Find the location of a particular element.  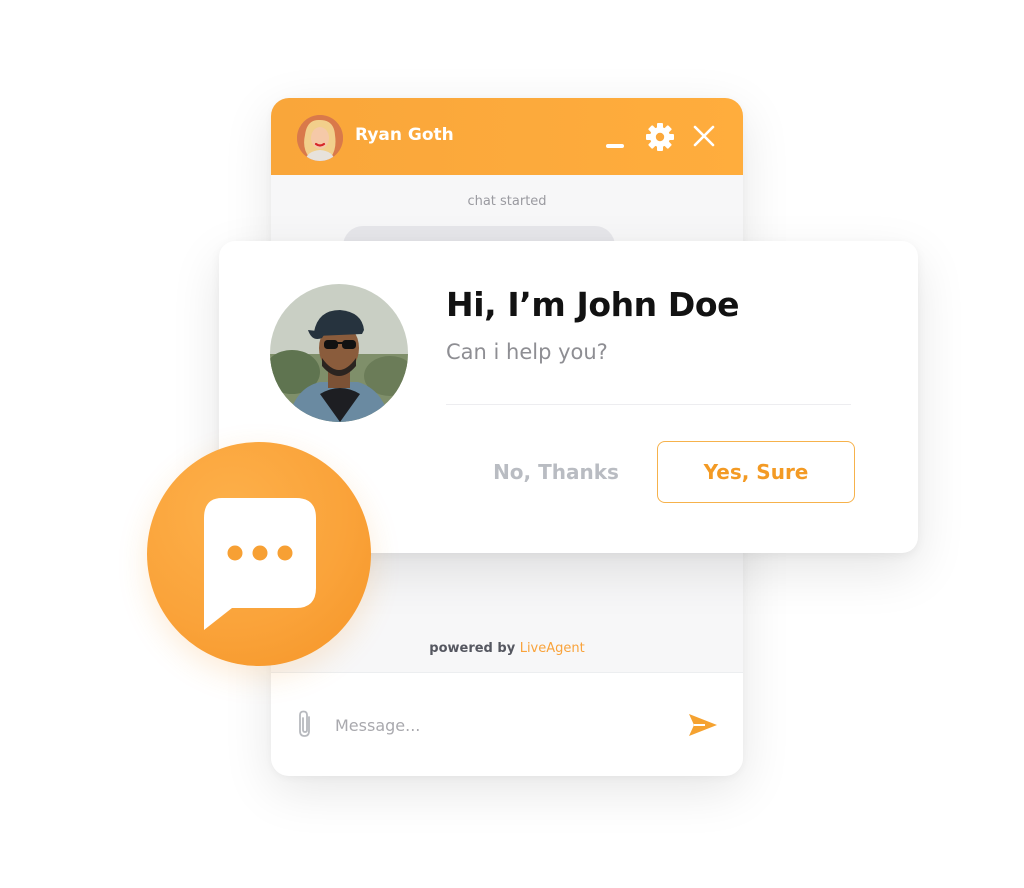

attach-button is located at coordinates (305, 724).